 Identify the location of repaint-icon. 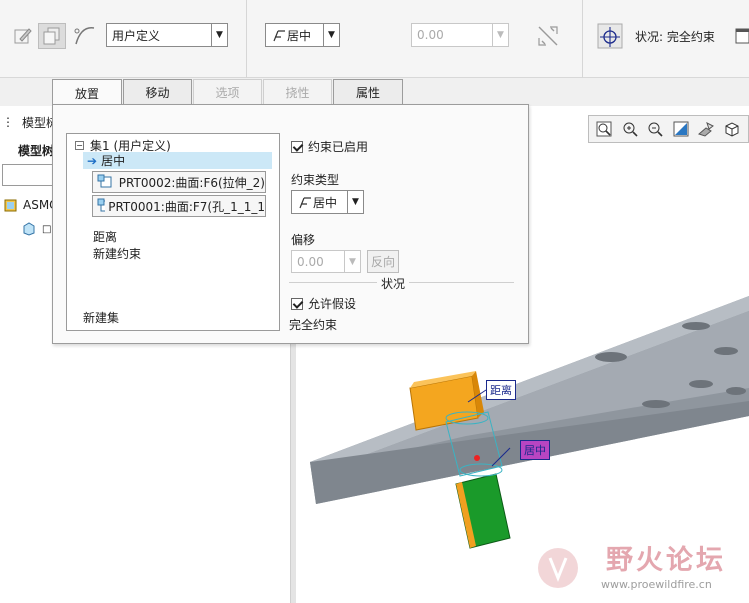
(681, 129).